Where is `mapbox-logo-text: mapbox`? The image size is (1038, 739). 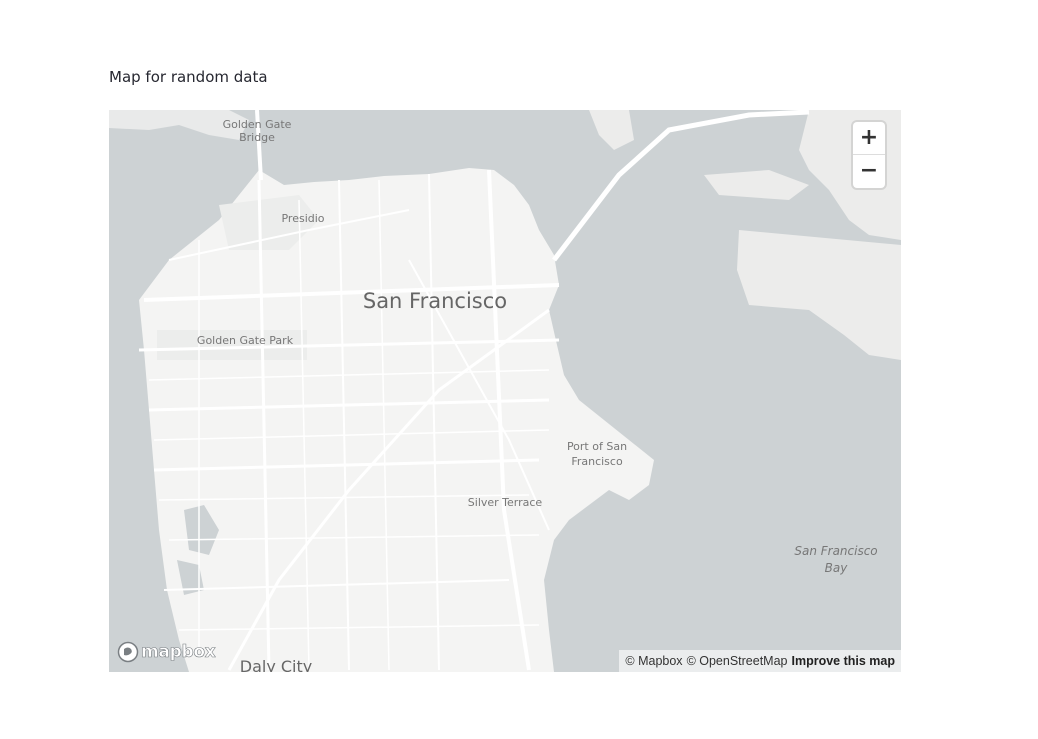 mapbox-logo-text: mapbox is located at coordinates (178, 652).